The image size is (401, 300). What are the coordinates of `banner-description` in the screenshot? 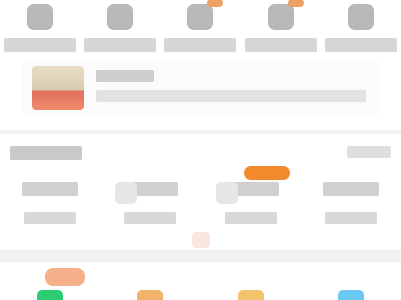 It's located at (231, 96).